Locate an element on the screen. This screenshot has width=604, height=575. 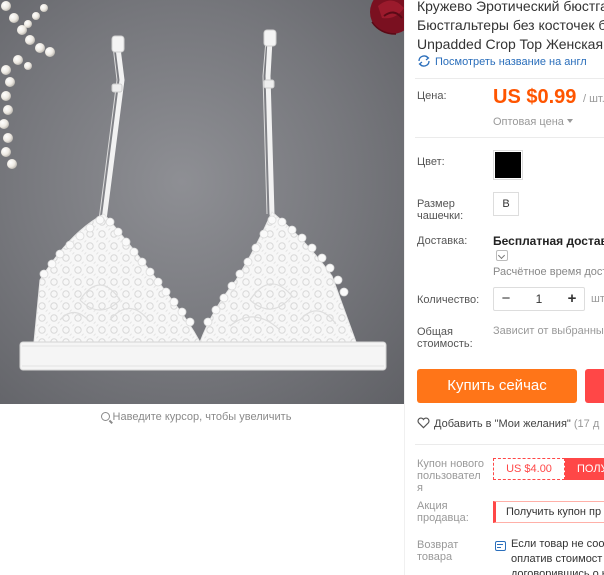
coupon-label-line: Купон нового is located at coordinates (451, 464).